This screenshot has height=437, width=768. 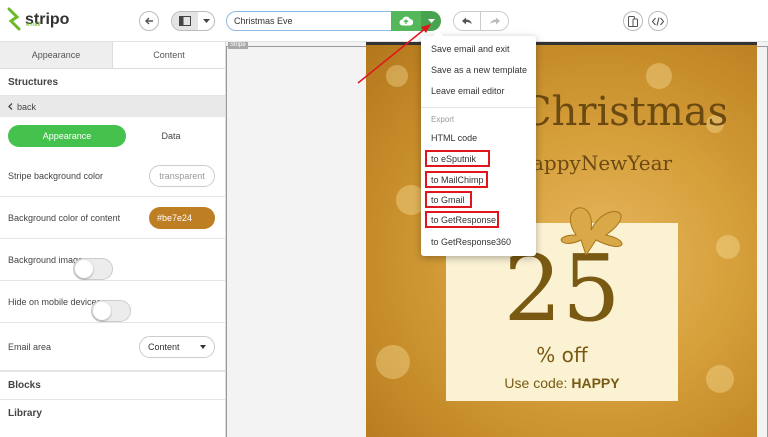 I want to click on save-button, so click(x=406, y=21).